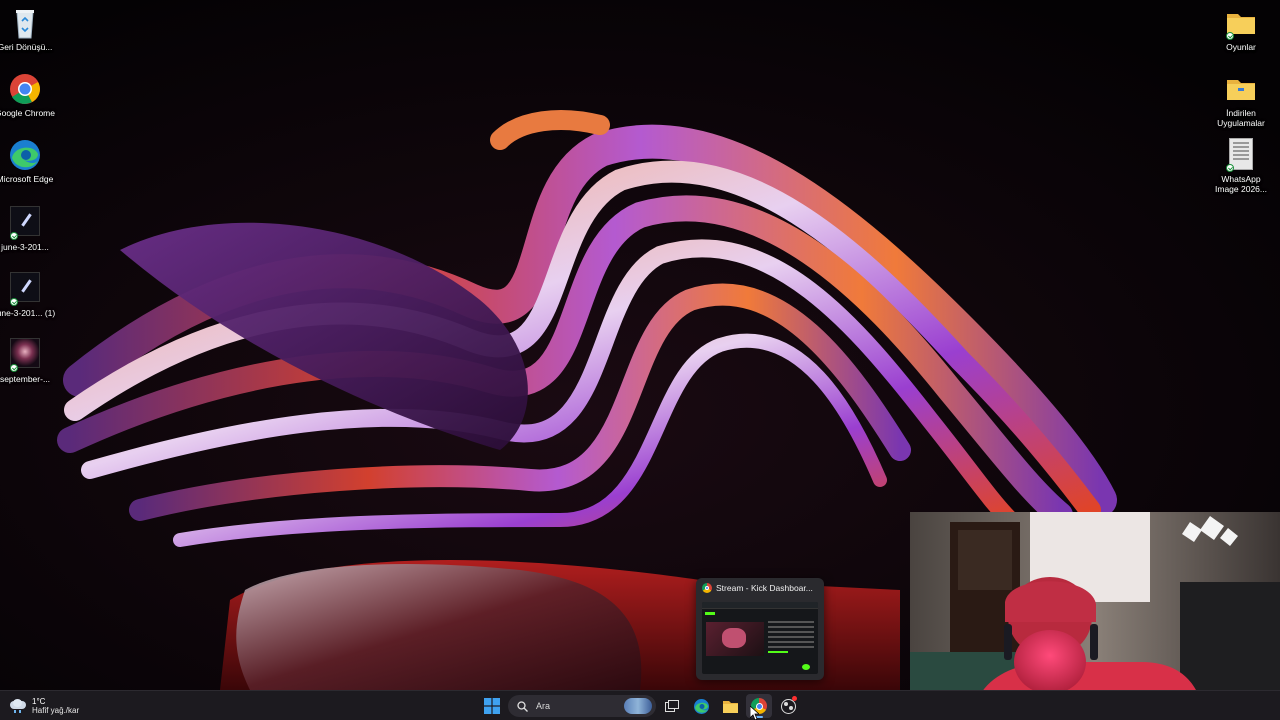 This screenshot has height=720, width=1280. What do you see at coordinates (25, 23) in the screenshot?
I see `recycle-bin-icon` at bounding box center [25, 23].